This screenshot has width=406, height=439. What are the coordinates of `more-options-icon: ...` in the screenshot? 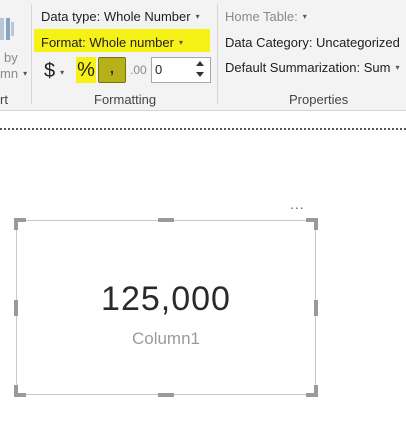 It's located at (297, 204).